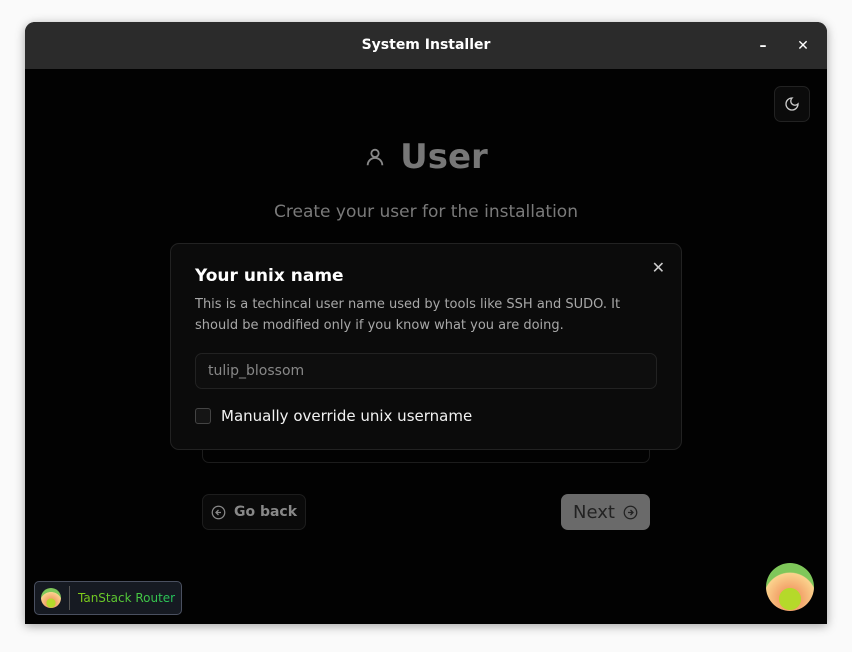 The image size is (852, 652). What do you see at coordinates (444, 157) in the screenshot?
I see `page-title: User` at bounding box center [444, 157].